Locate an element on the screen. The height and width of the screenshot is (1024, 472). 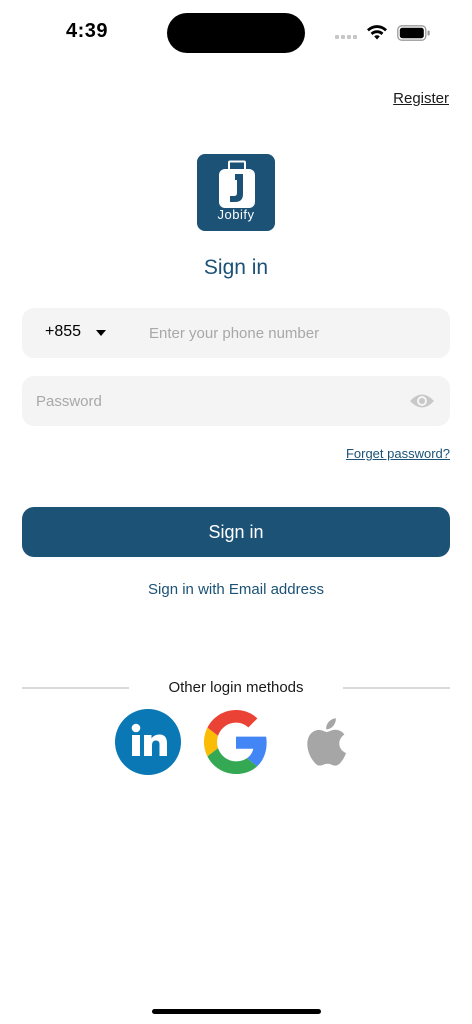
eye-icon is located at coordinates (422, 401).